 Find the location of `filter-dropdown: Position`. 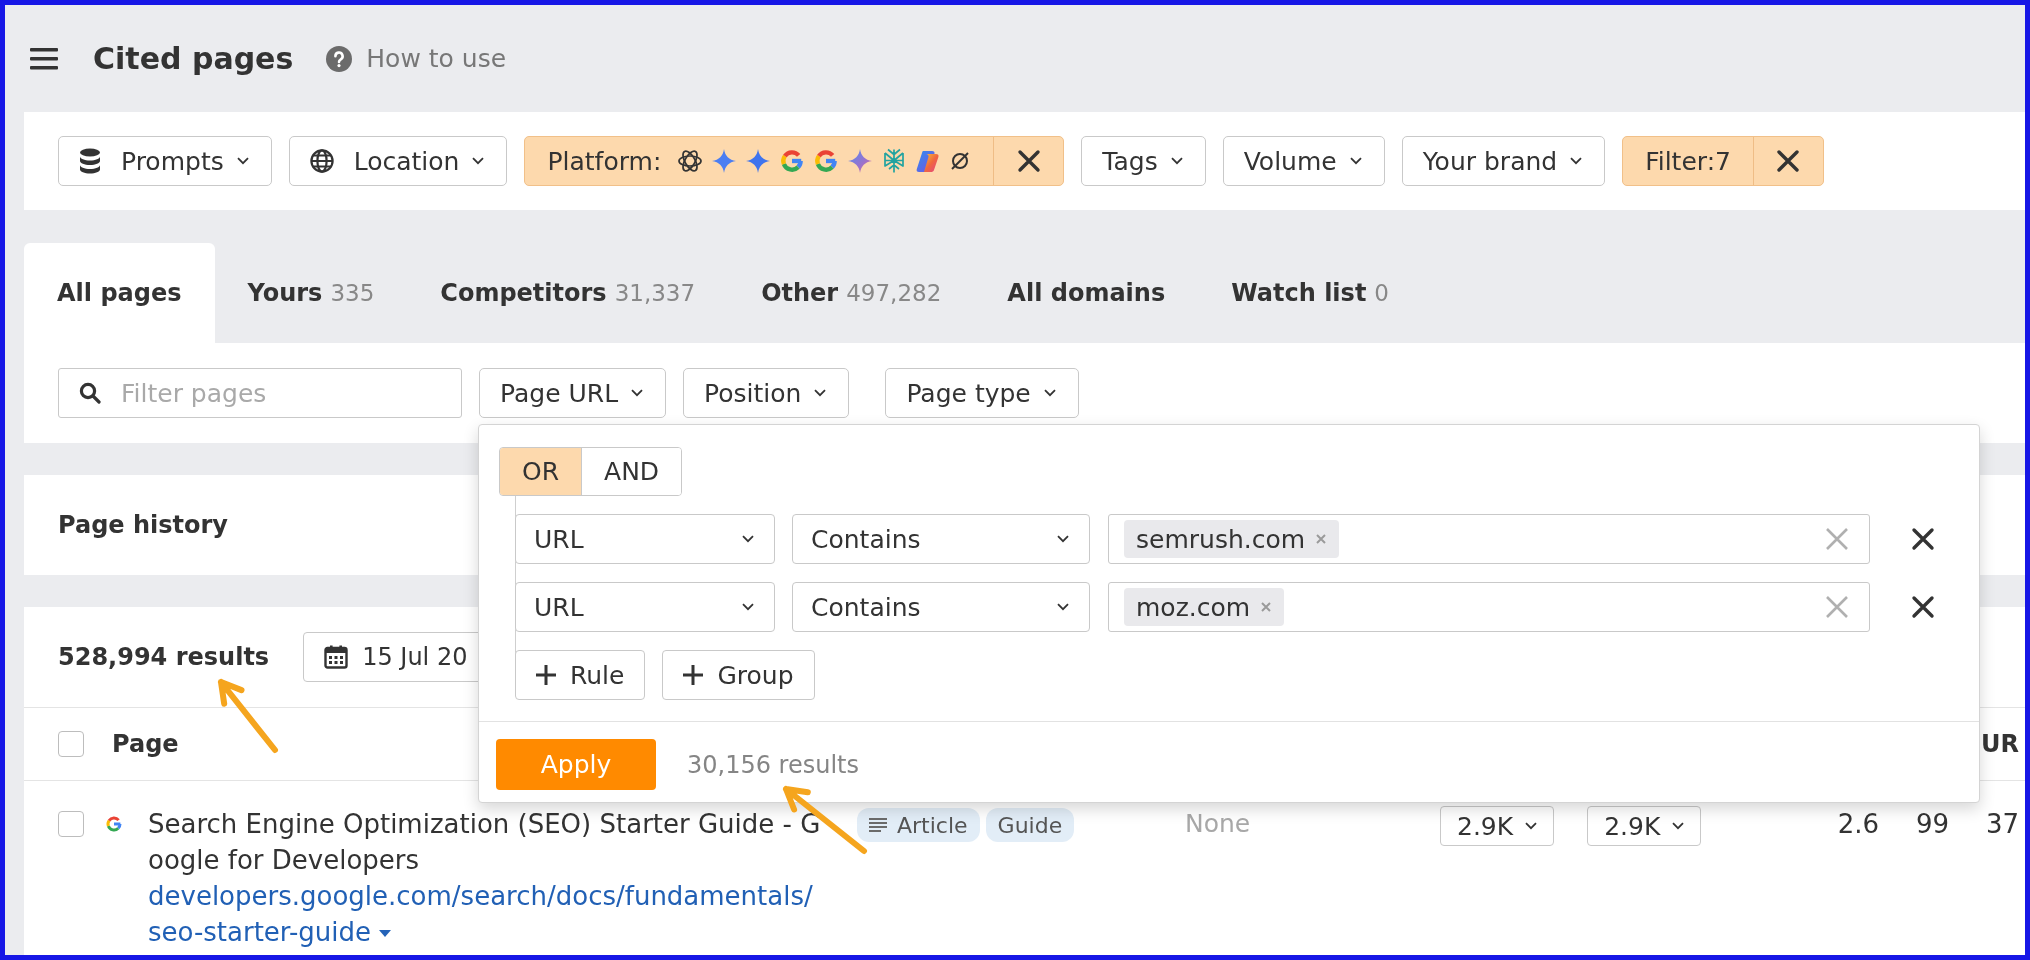

filter-dropdown: Position is located at coordinates (766, 393).